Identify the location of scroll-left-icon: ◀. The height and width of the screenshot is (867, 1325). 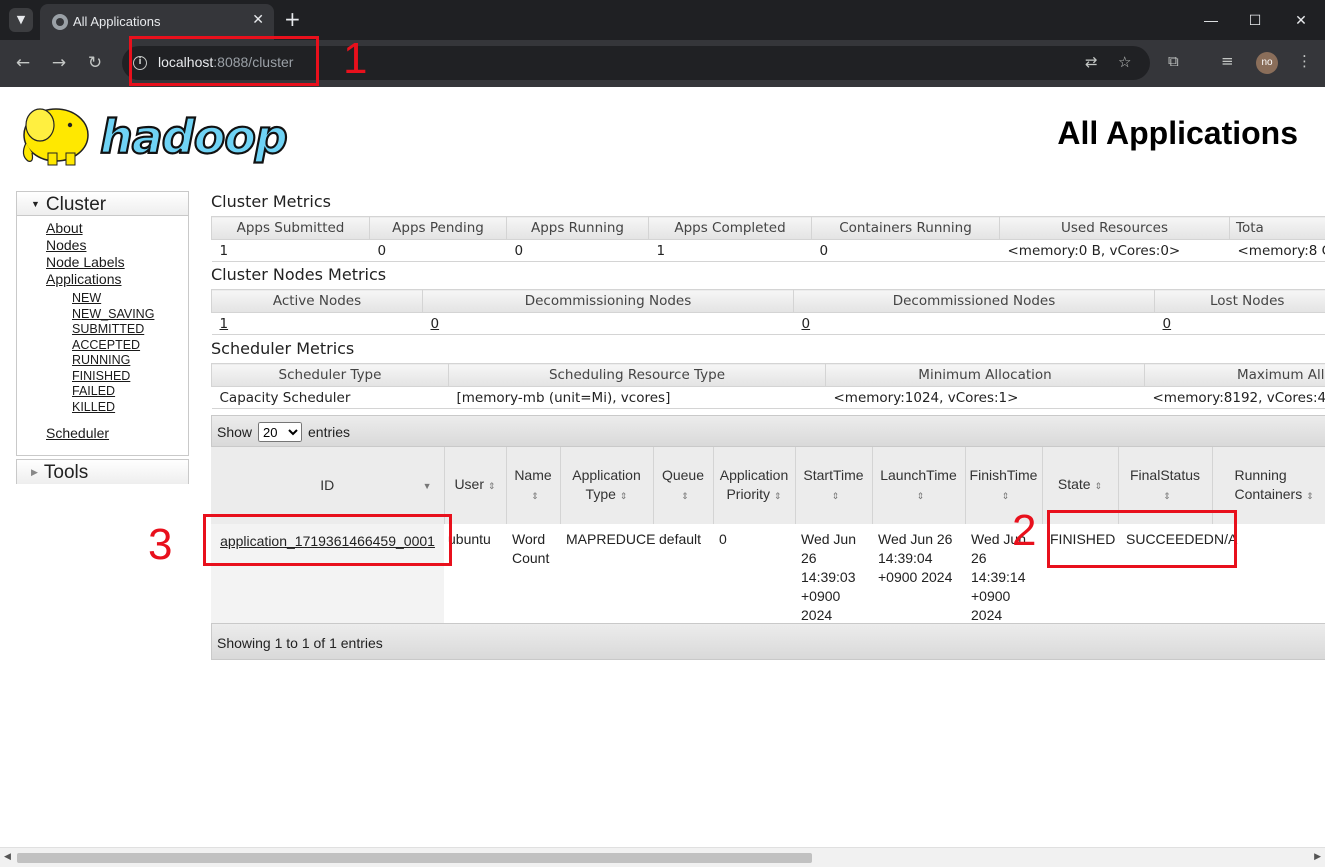
(7, 857).